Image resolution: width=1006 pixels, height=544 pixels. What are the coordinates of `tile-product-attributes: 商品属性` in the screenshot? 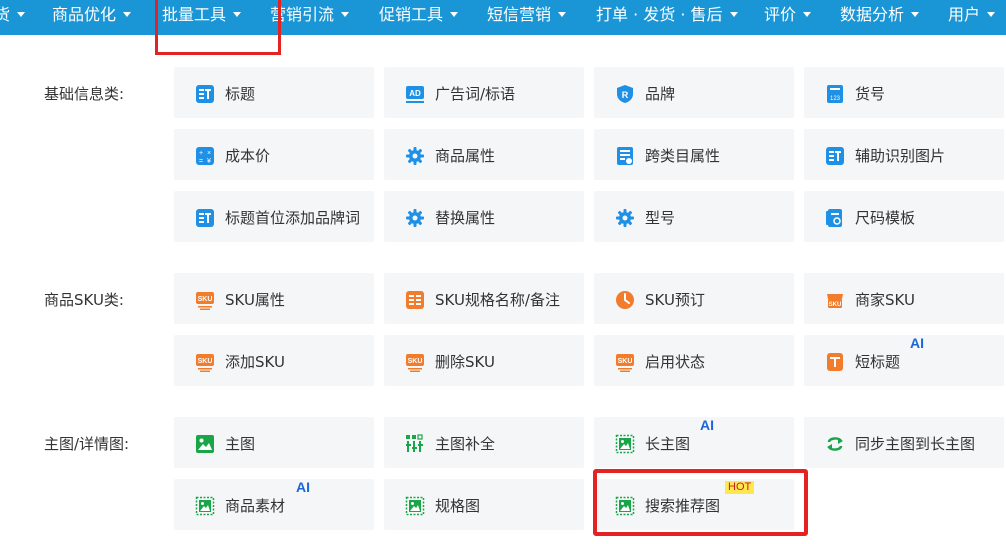 It's located at (484, 154).